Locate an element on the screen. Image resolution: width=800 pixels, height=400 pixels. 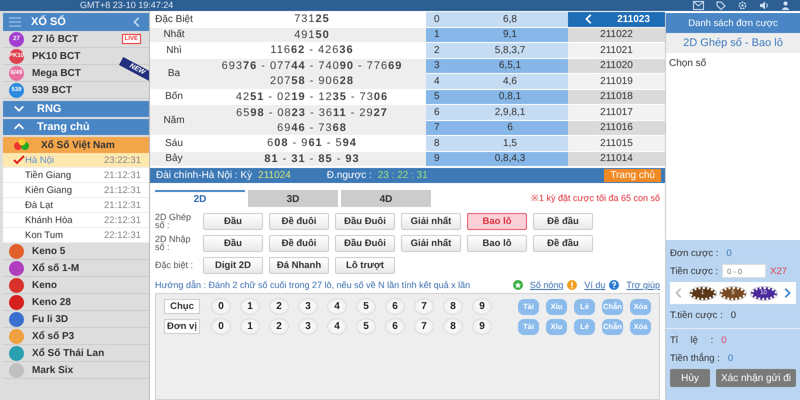
win-label: Tiền thắng : is located at coordinates (695, 358).